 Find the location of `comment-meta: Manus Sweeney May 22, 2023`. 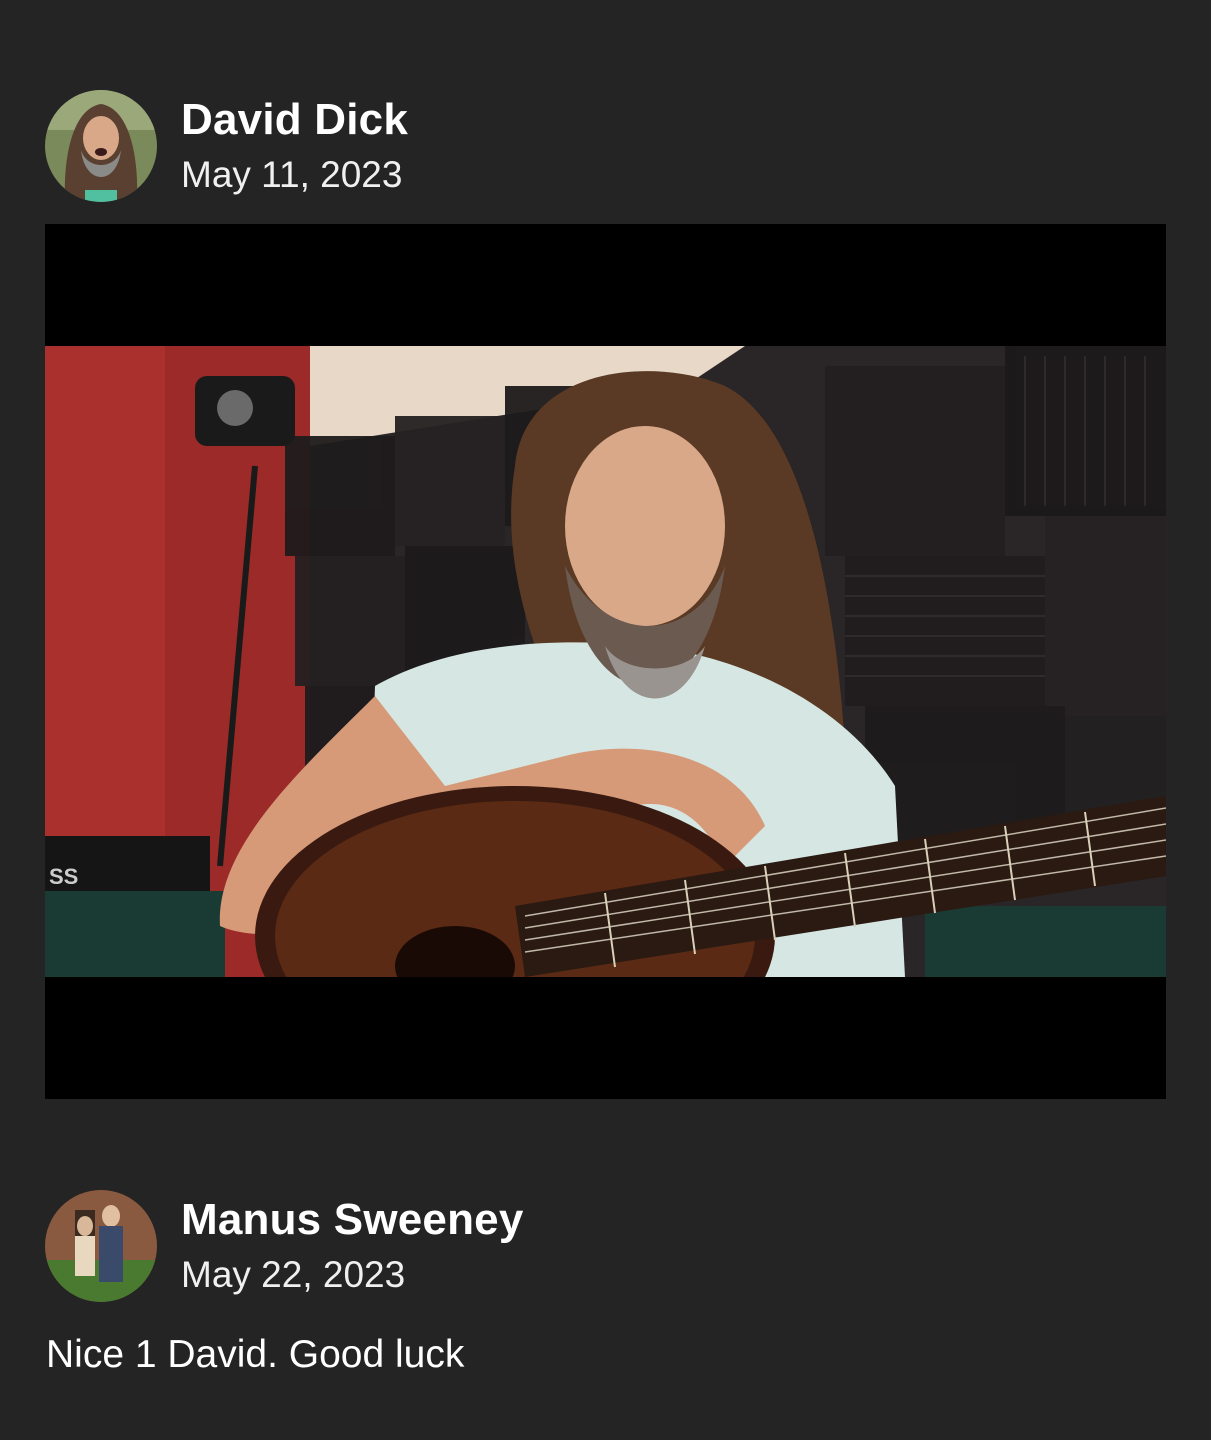

comment-meta: Manus Sweeney May 22, 2023 is located at coordinates (352, 1246).